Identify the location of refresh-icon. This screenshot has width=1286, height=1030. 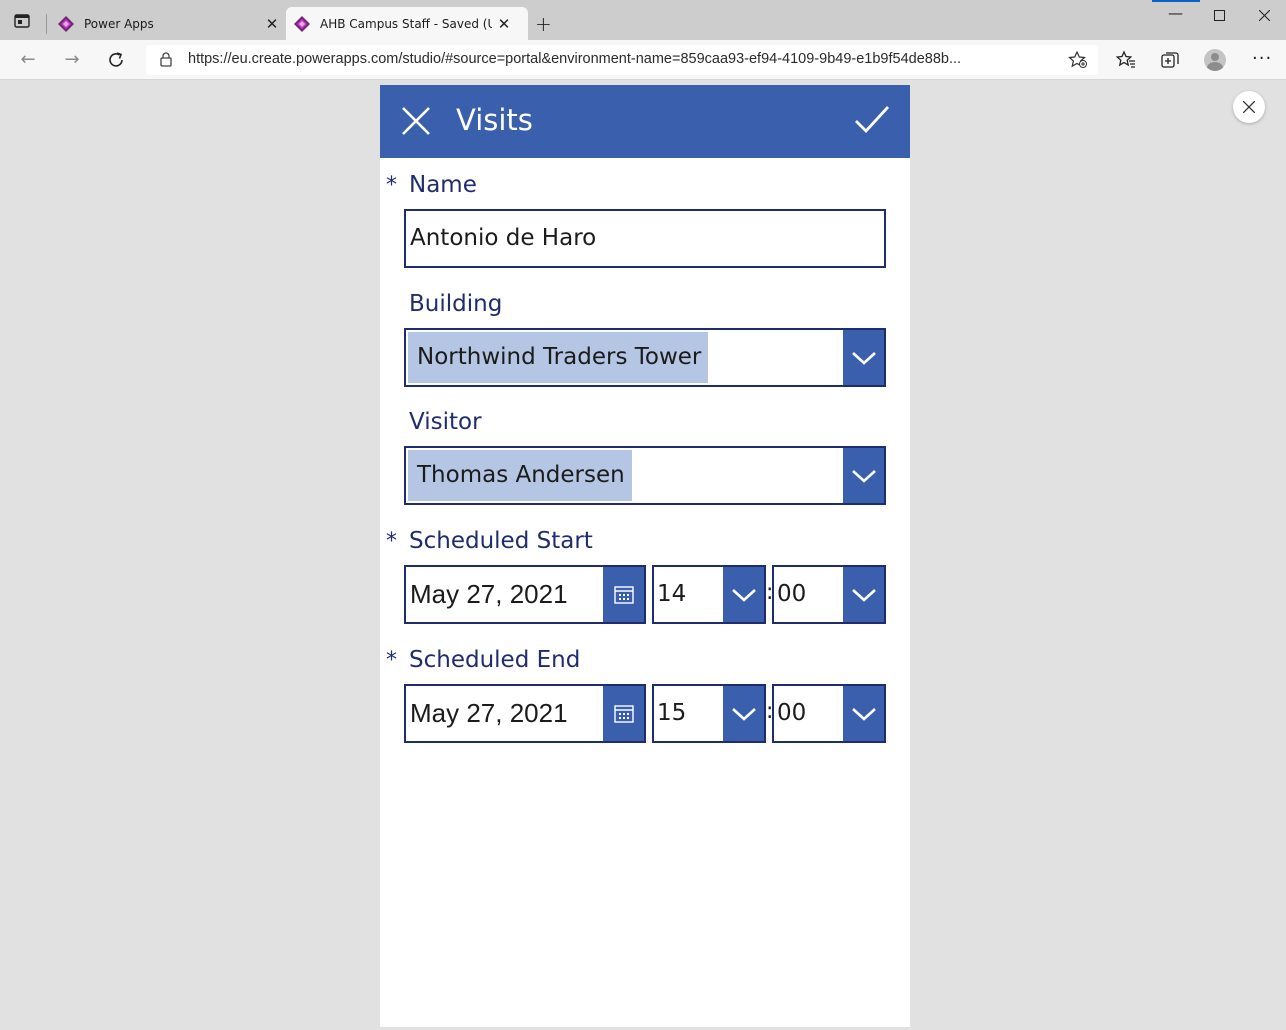
(116, 60).